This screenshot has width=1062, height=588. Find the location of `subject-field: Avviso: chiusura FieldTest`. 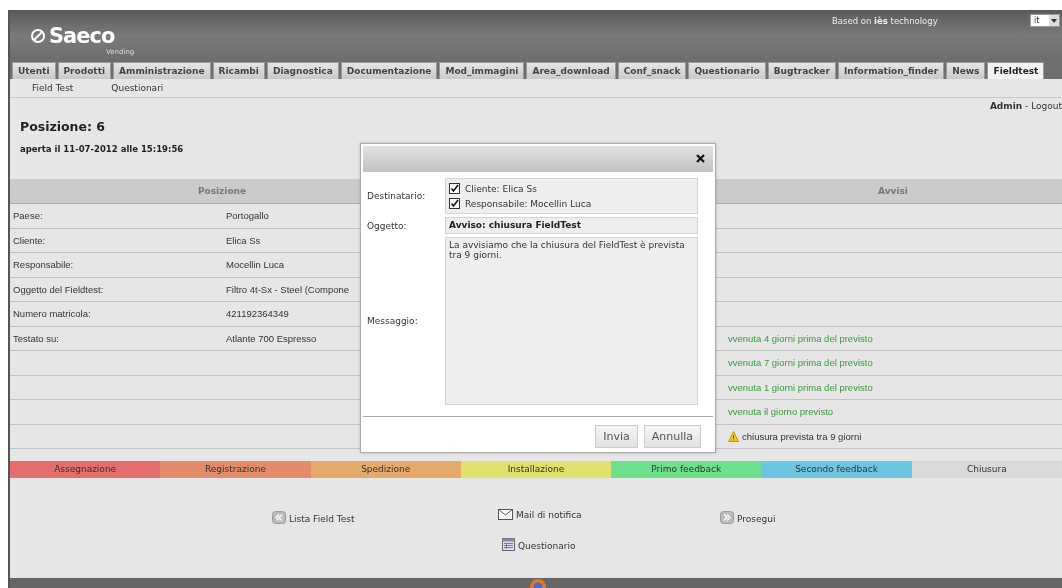

subject-field: Avviso: chiusura FieldTest is located at coordinates (571, 225).